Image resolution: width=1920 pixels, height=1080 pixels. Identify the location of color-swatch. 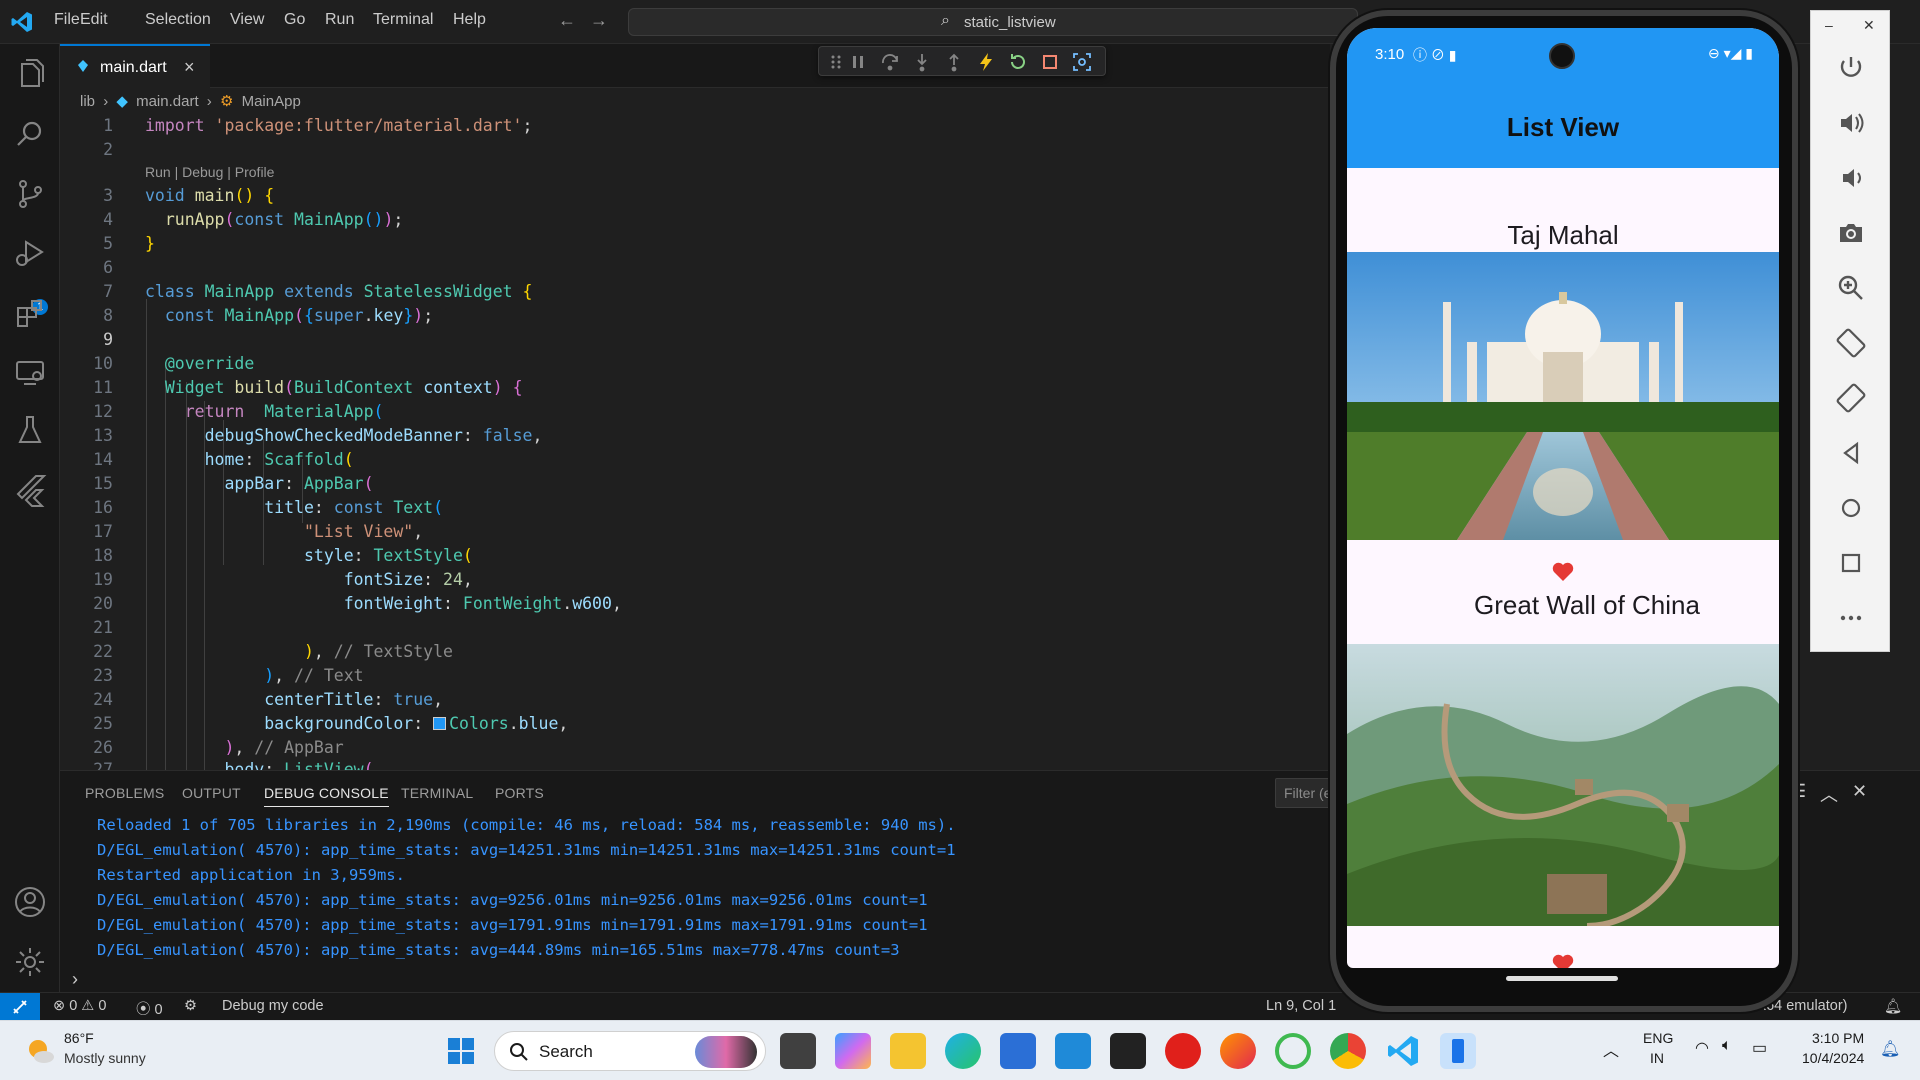
(440, 723).